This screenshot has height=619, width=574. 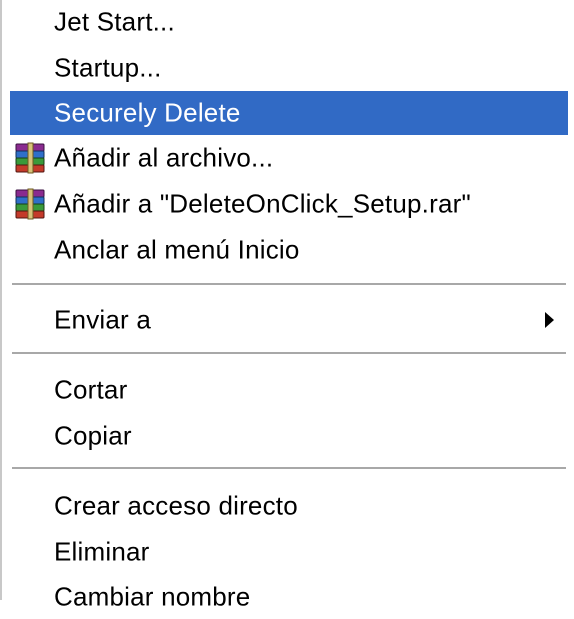 I want to click on submenu-arrow-icon, so click(x=549, y=320).